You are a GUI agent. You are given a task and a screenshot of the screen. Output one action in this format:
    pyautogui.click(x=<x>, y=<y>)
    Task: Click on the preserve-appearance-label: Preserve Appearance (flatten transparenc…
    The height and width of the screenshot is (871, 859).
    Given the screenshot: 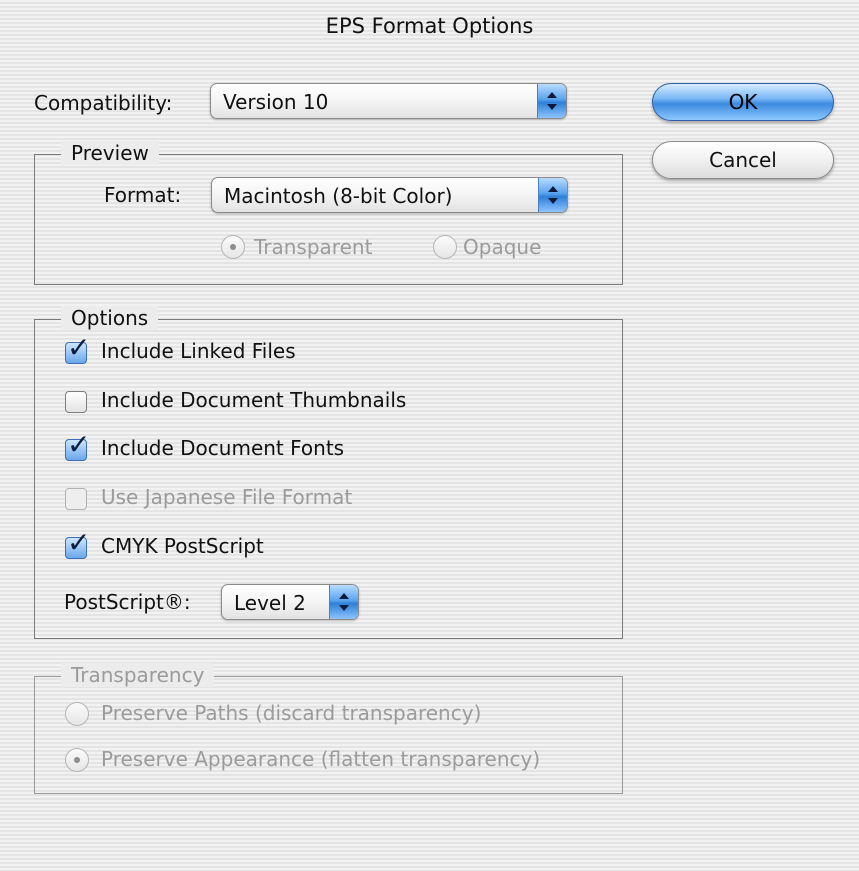 What is the action you would take?
    pyautogui.click(x=321, y=759)
    